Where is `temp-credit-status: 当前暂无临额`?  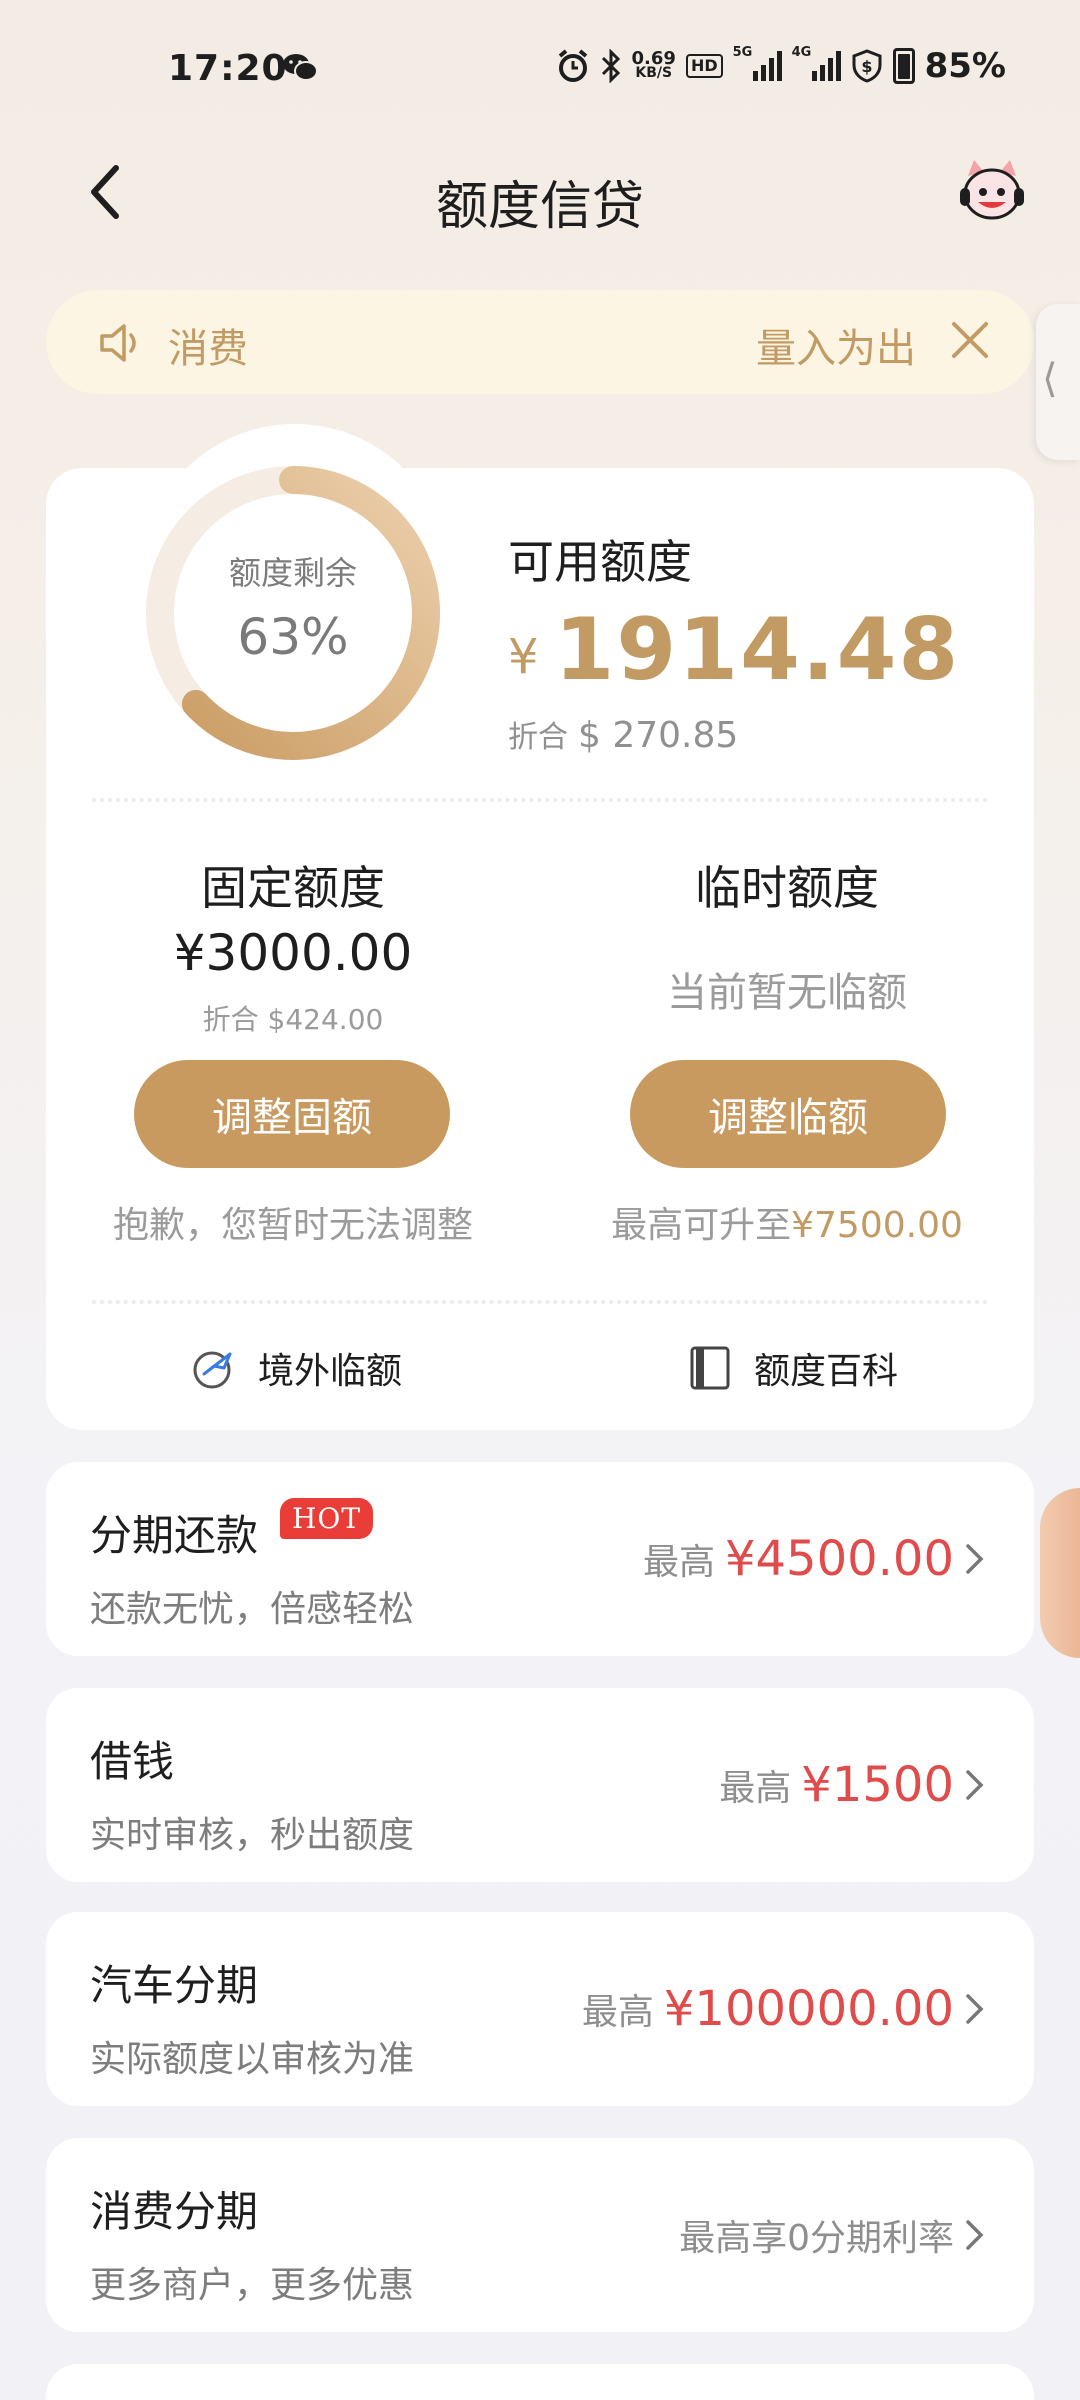 temp-credit-status: 当前暂无临额 is located at coordinates (787, 993).